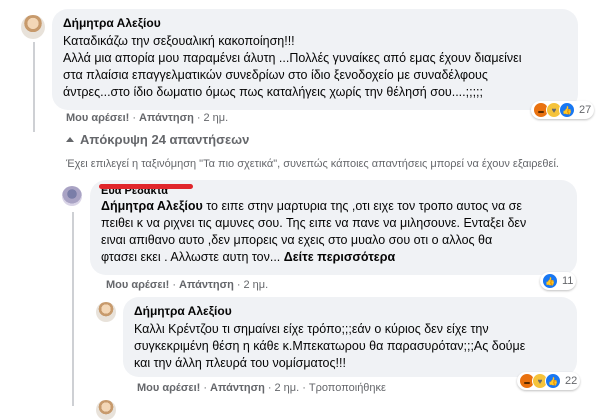 Image resolution: width=616 pixels, height=420 pixels. What do you see at coordinates (165, 139) in the screenshot?
I see `hide-replies-label: Απόκρυψη 24 απαντήσεων` at bounding box center [165, 139].